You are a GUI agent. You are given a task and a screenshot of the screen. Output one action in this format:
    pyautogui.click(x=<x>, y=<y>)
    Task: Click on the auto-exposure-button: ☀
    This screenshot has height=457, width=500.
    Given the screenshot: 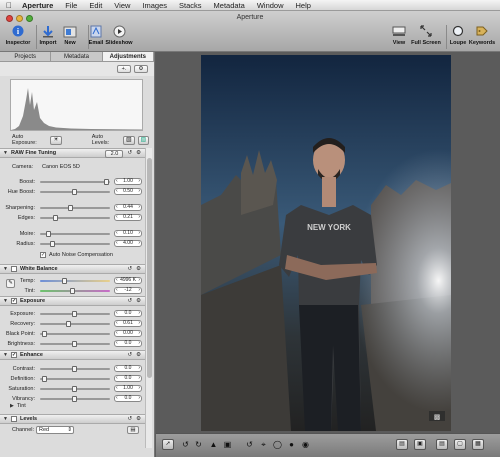 What is the action you would take?
    pyautogui.click(x=56, y=140)
    